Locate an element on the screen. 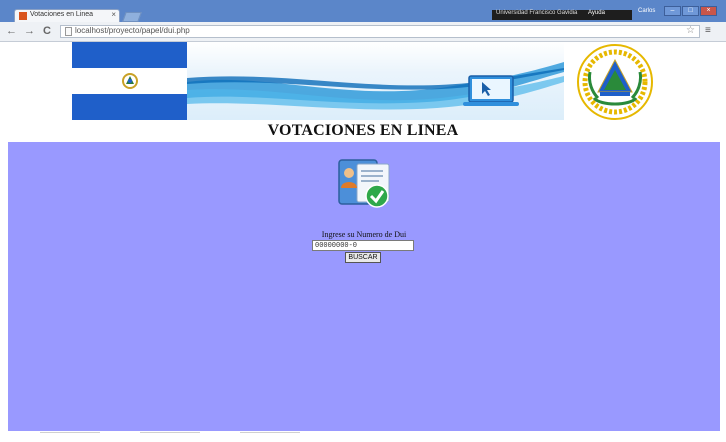  laptop-icon is located at coordinates (491, 90).